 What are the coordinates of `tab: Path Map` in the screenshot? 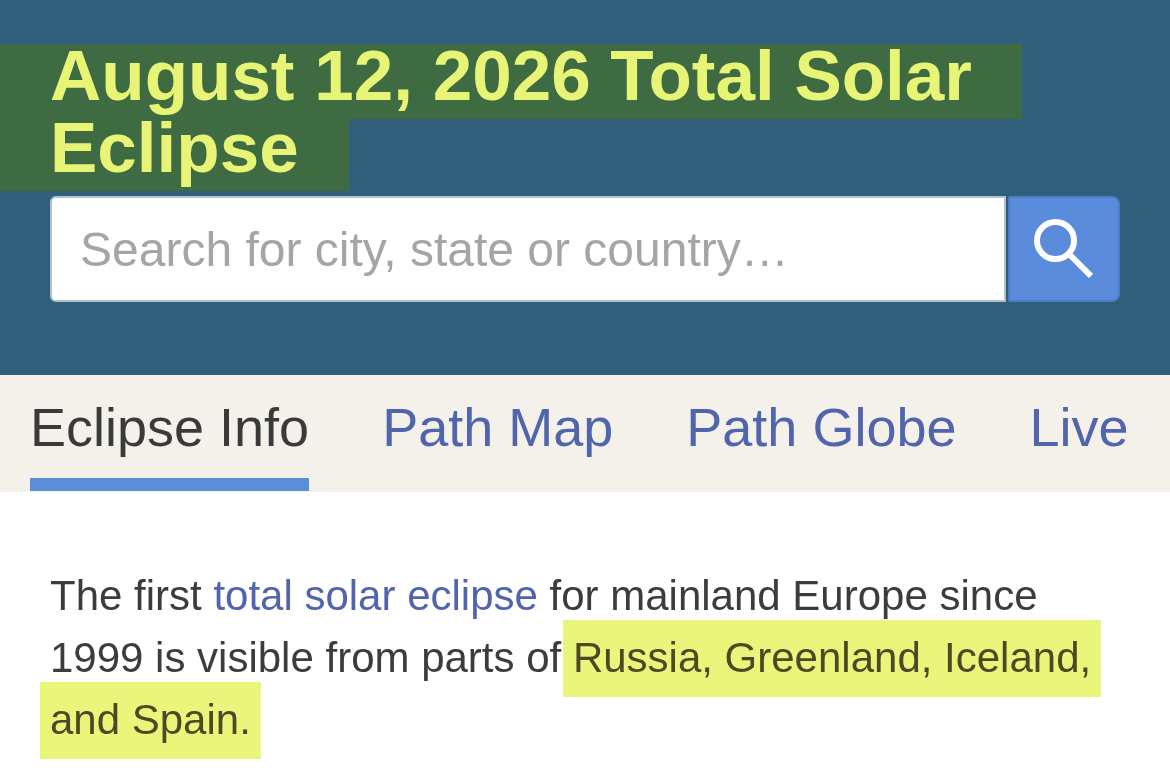 It's located at (498, 433).